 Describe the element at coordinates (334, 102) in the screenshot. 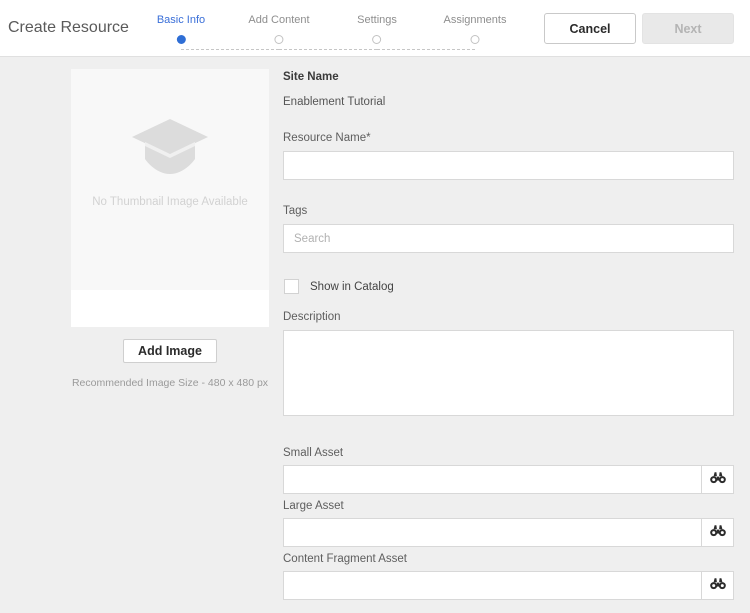

I see `site-name-value: Enablement Tutorial` at that location.